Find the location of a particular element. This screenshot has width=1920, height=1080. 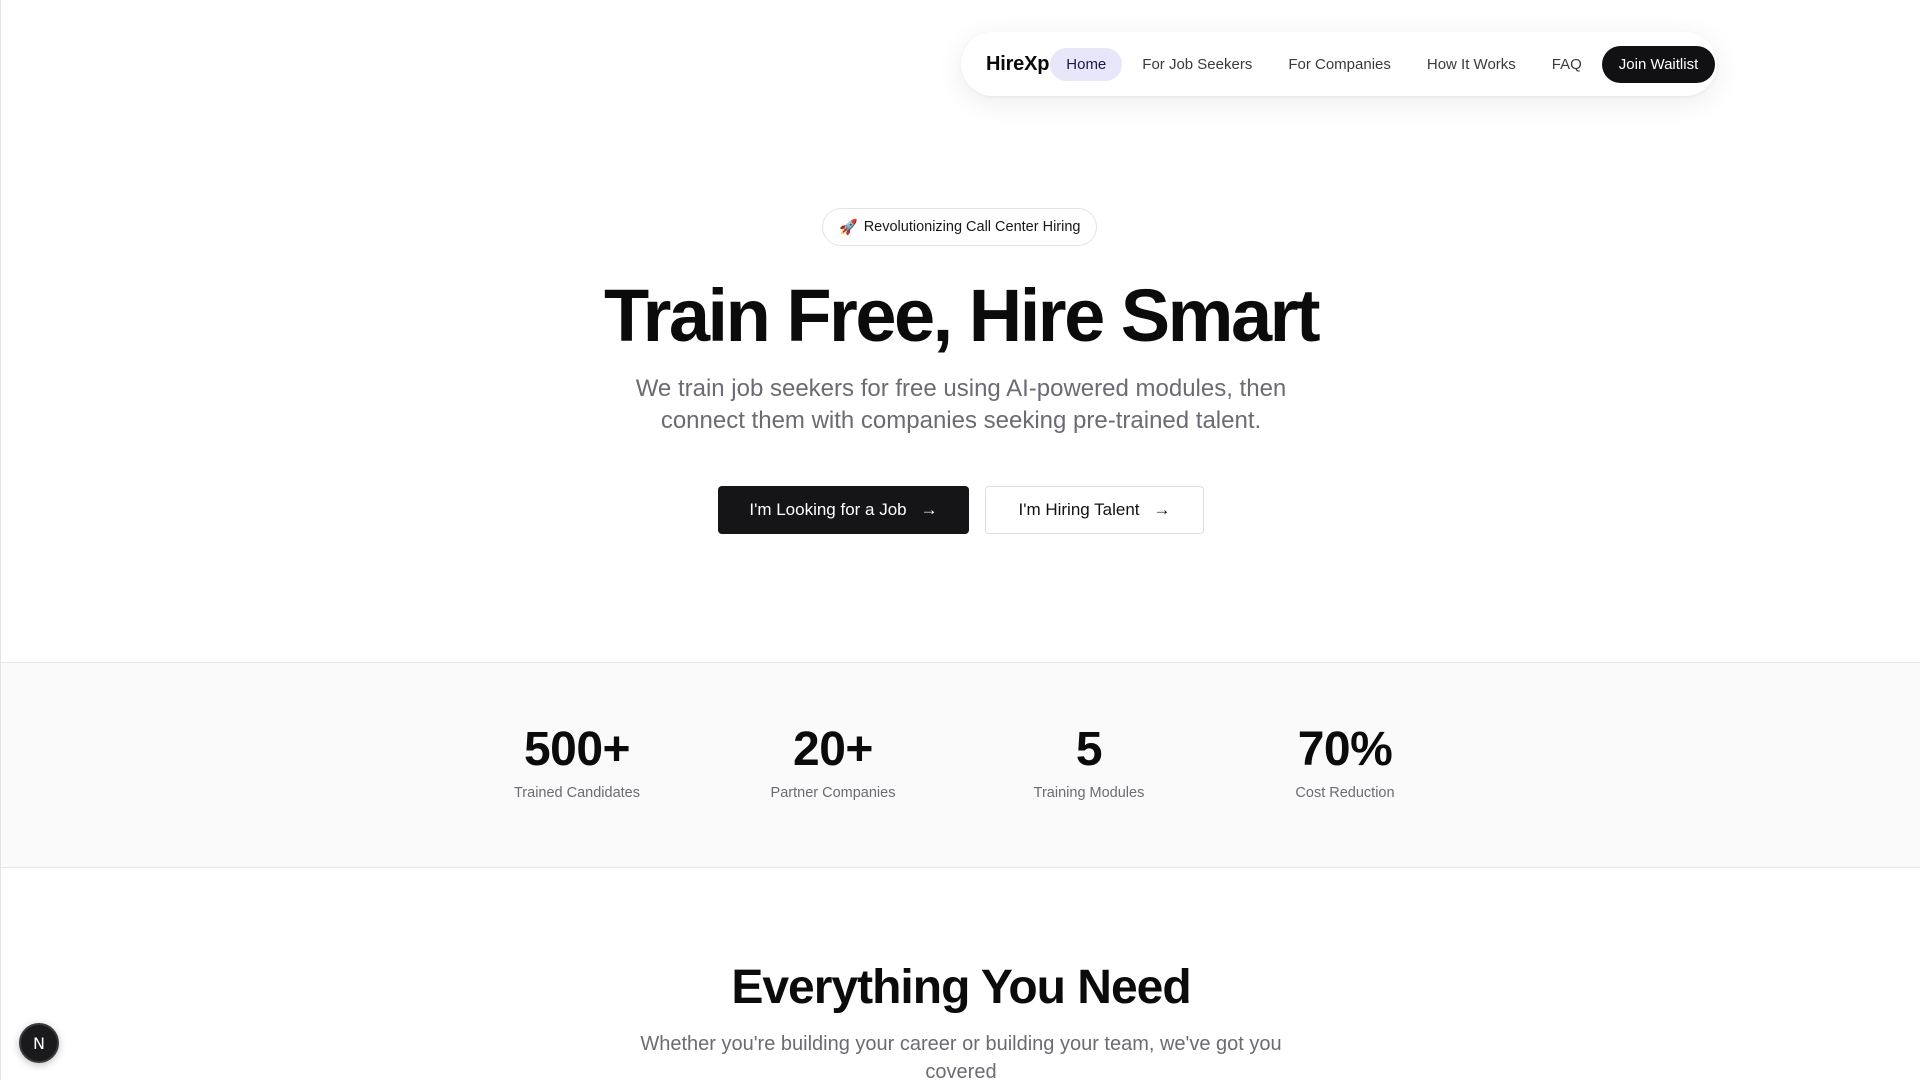

stat-label: Training Modules is located at coordinates (1089, 793).